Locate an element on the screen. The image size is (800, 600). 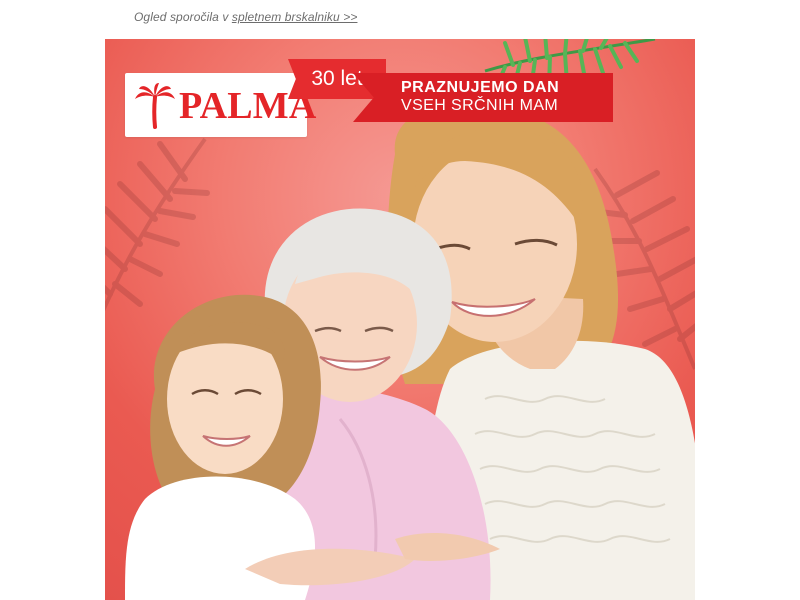
brand-logo: PALMA is located at coordinates (220, 105).